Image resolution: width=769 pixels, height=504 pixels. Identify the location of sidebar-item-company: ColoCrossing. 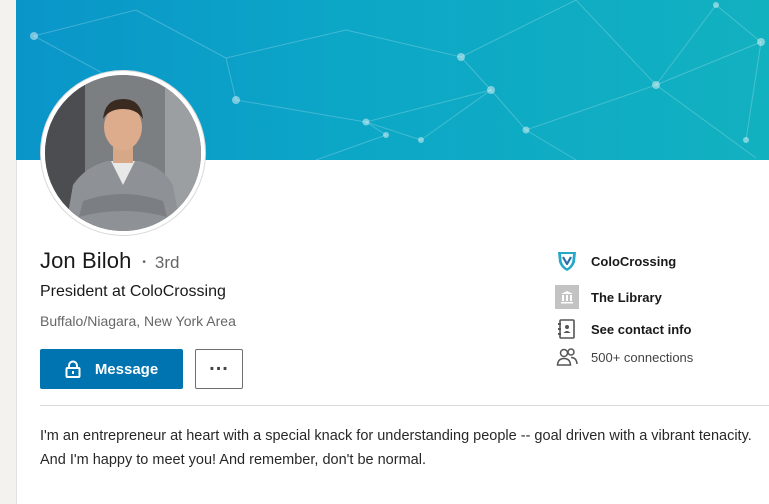
(615, 261).